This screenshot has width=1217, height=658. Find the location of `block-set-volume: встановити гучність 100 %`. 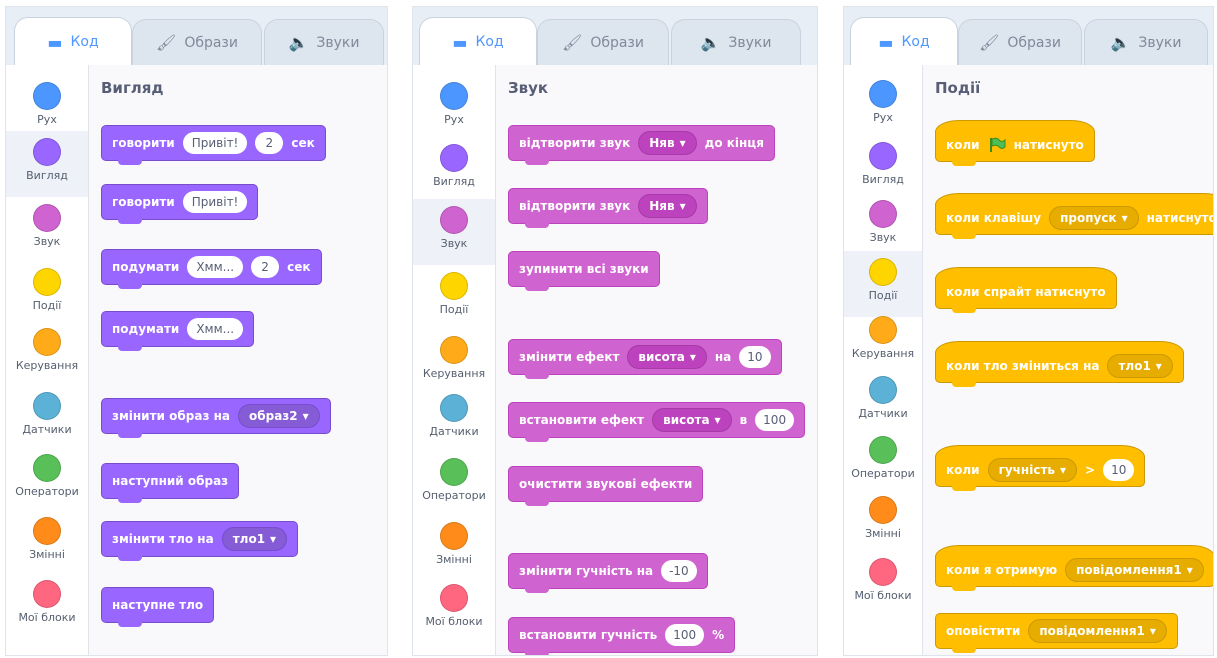

block-set-volume: встановити гучність 100 % is located at coordinates (622, 636).